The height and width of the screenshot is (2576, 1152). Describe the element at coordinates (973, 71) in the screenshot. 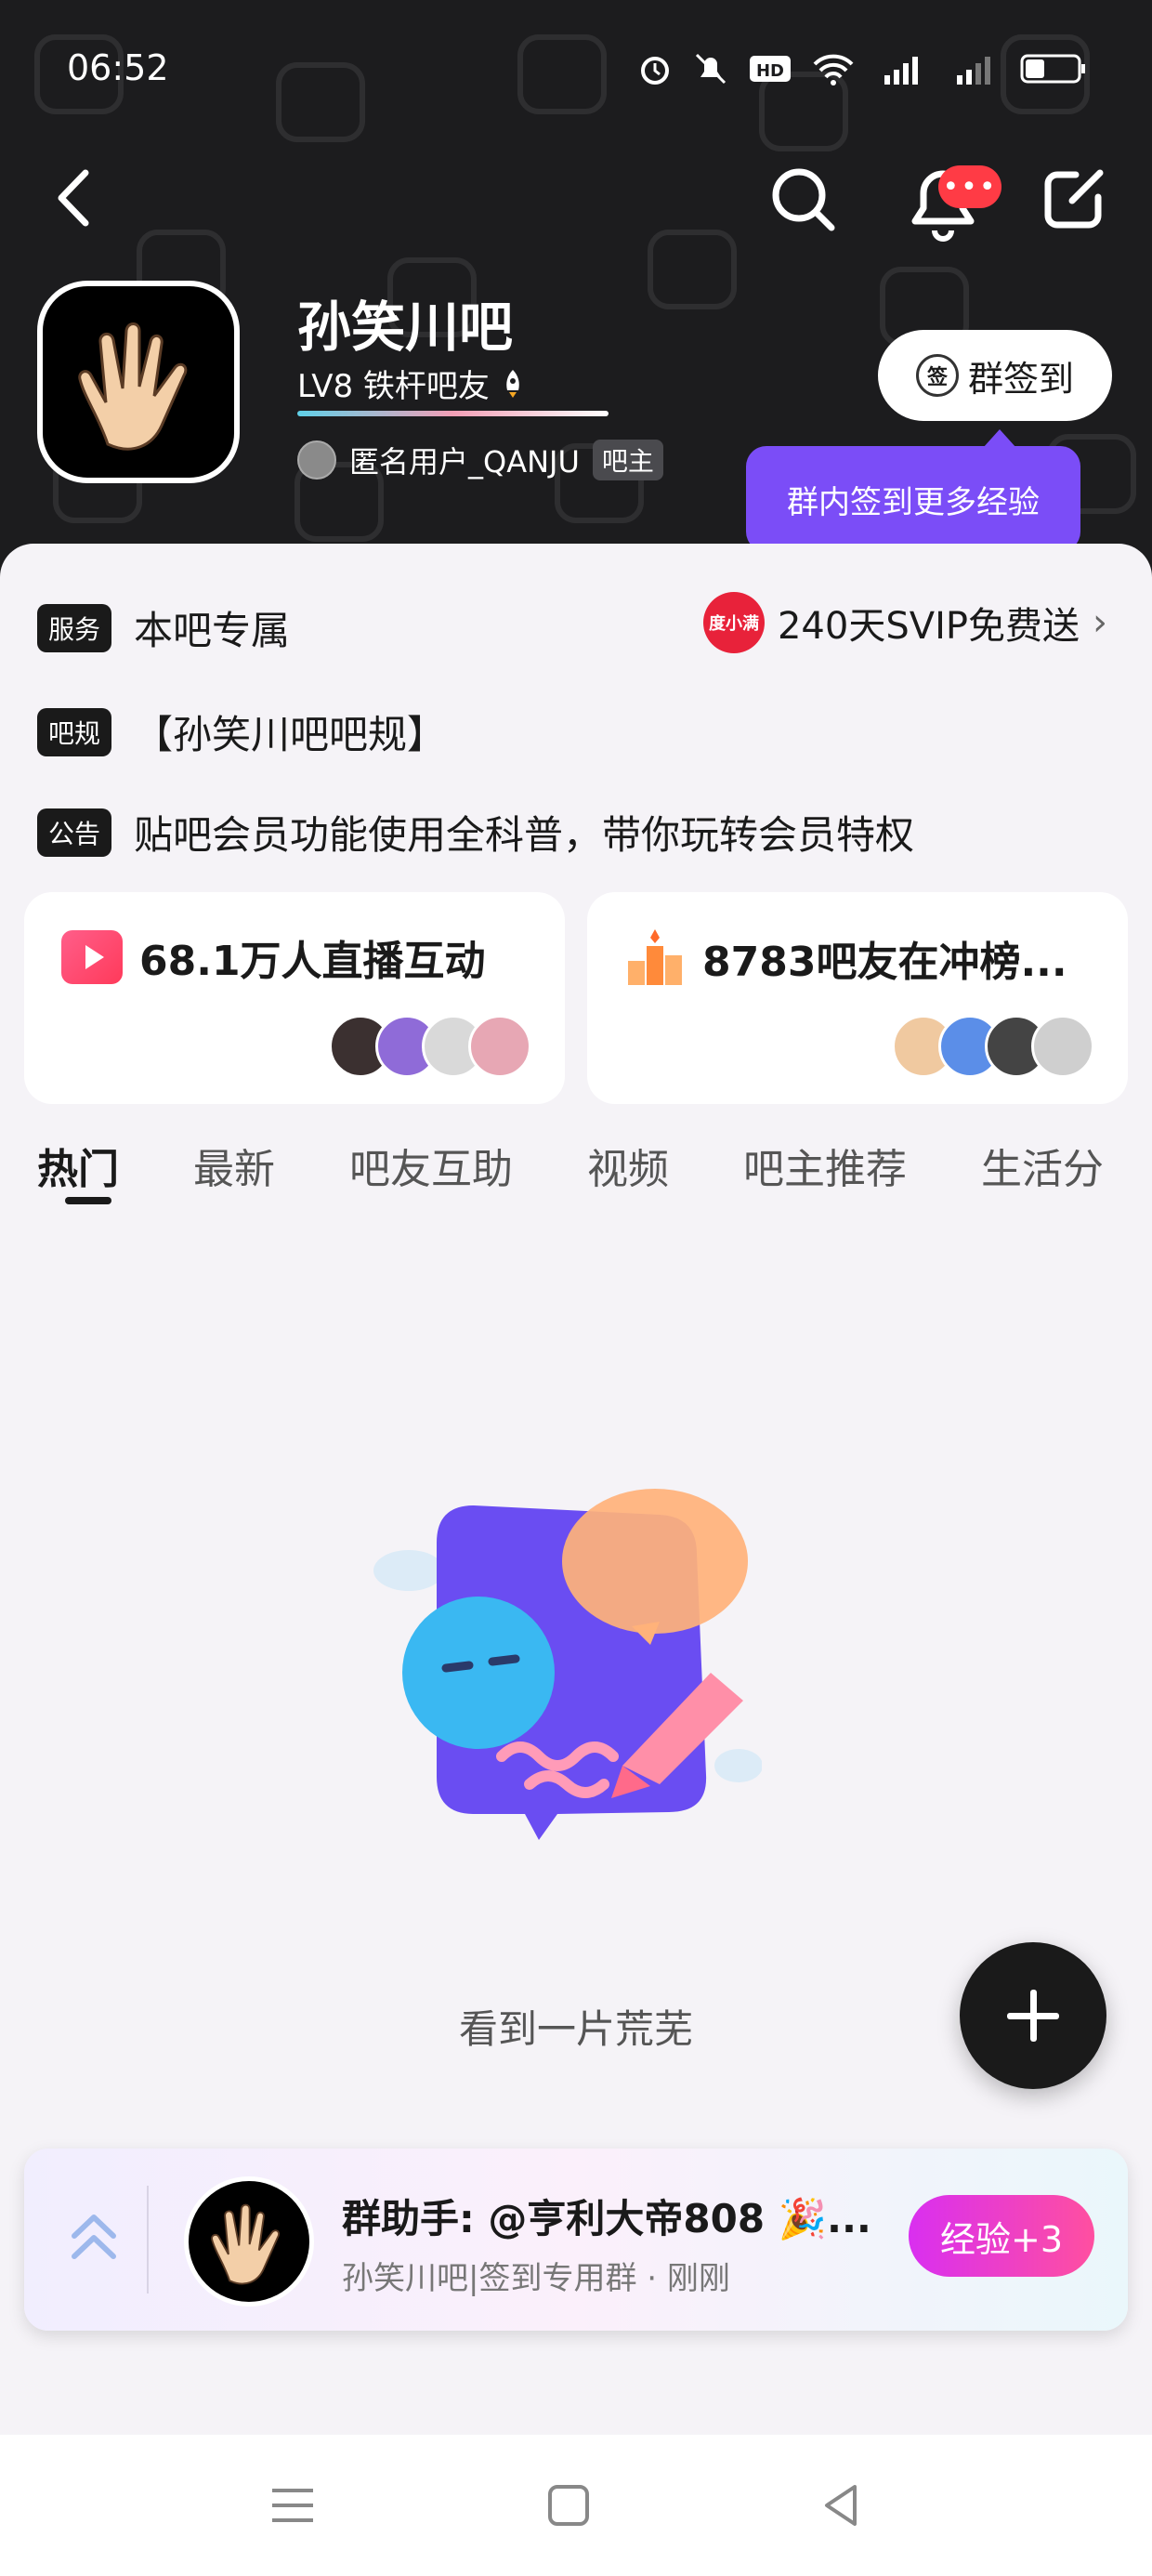

I see `signal-5g-2-icon` at that location.